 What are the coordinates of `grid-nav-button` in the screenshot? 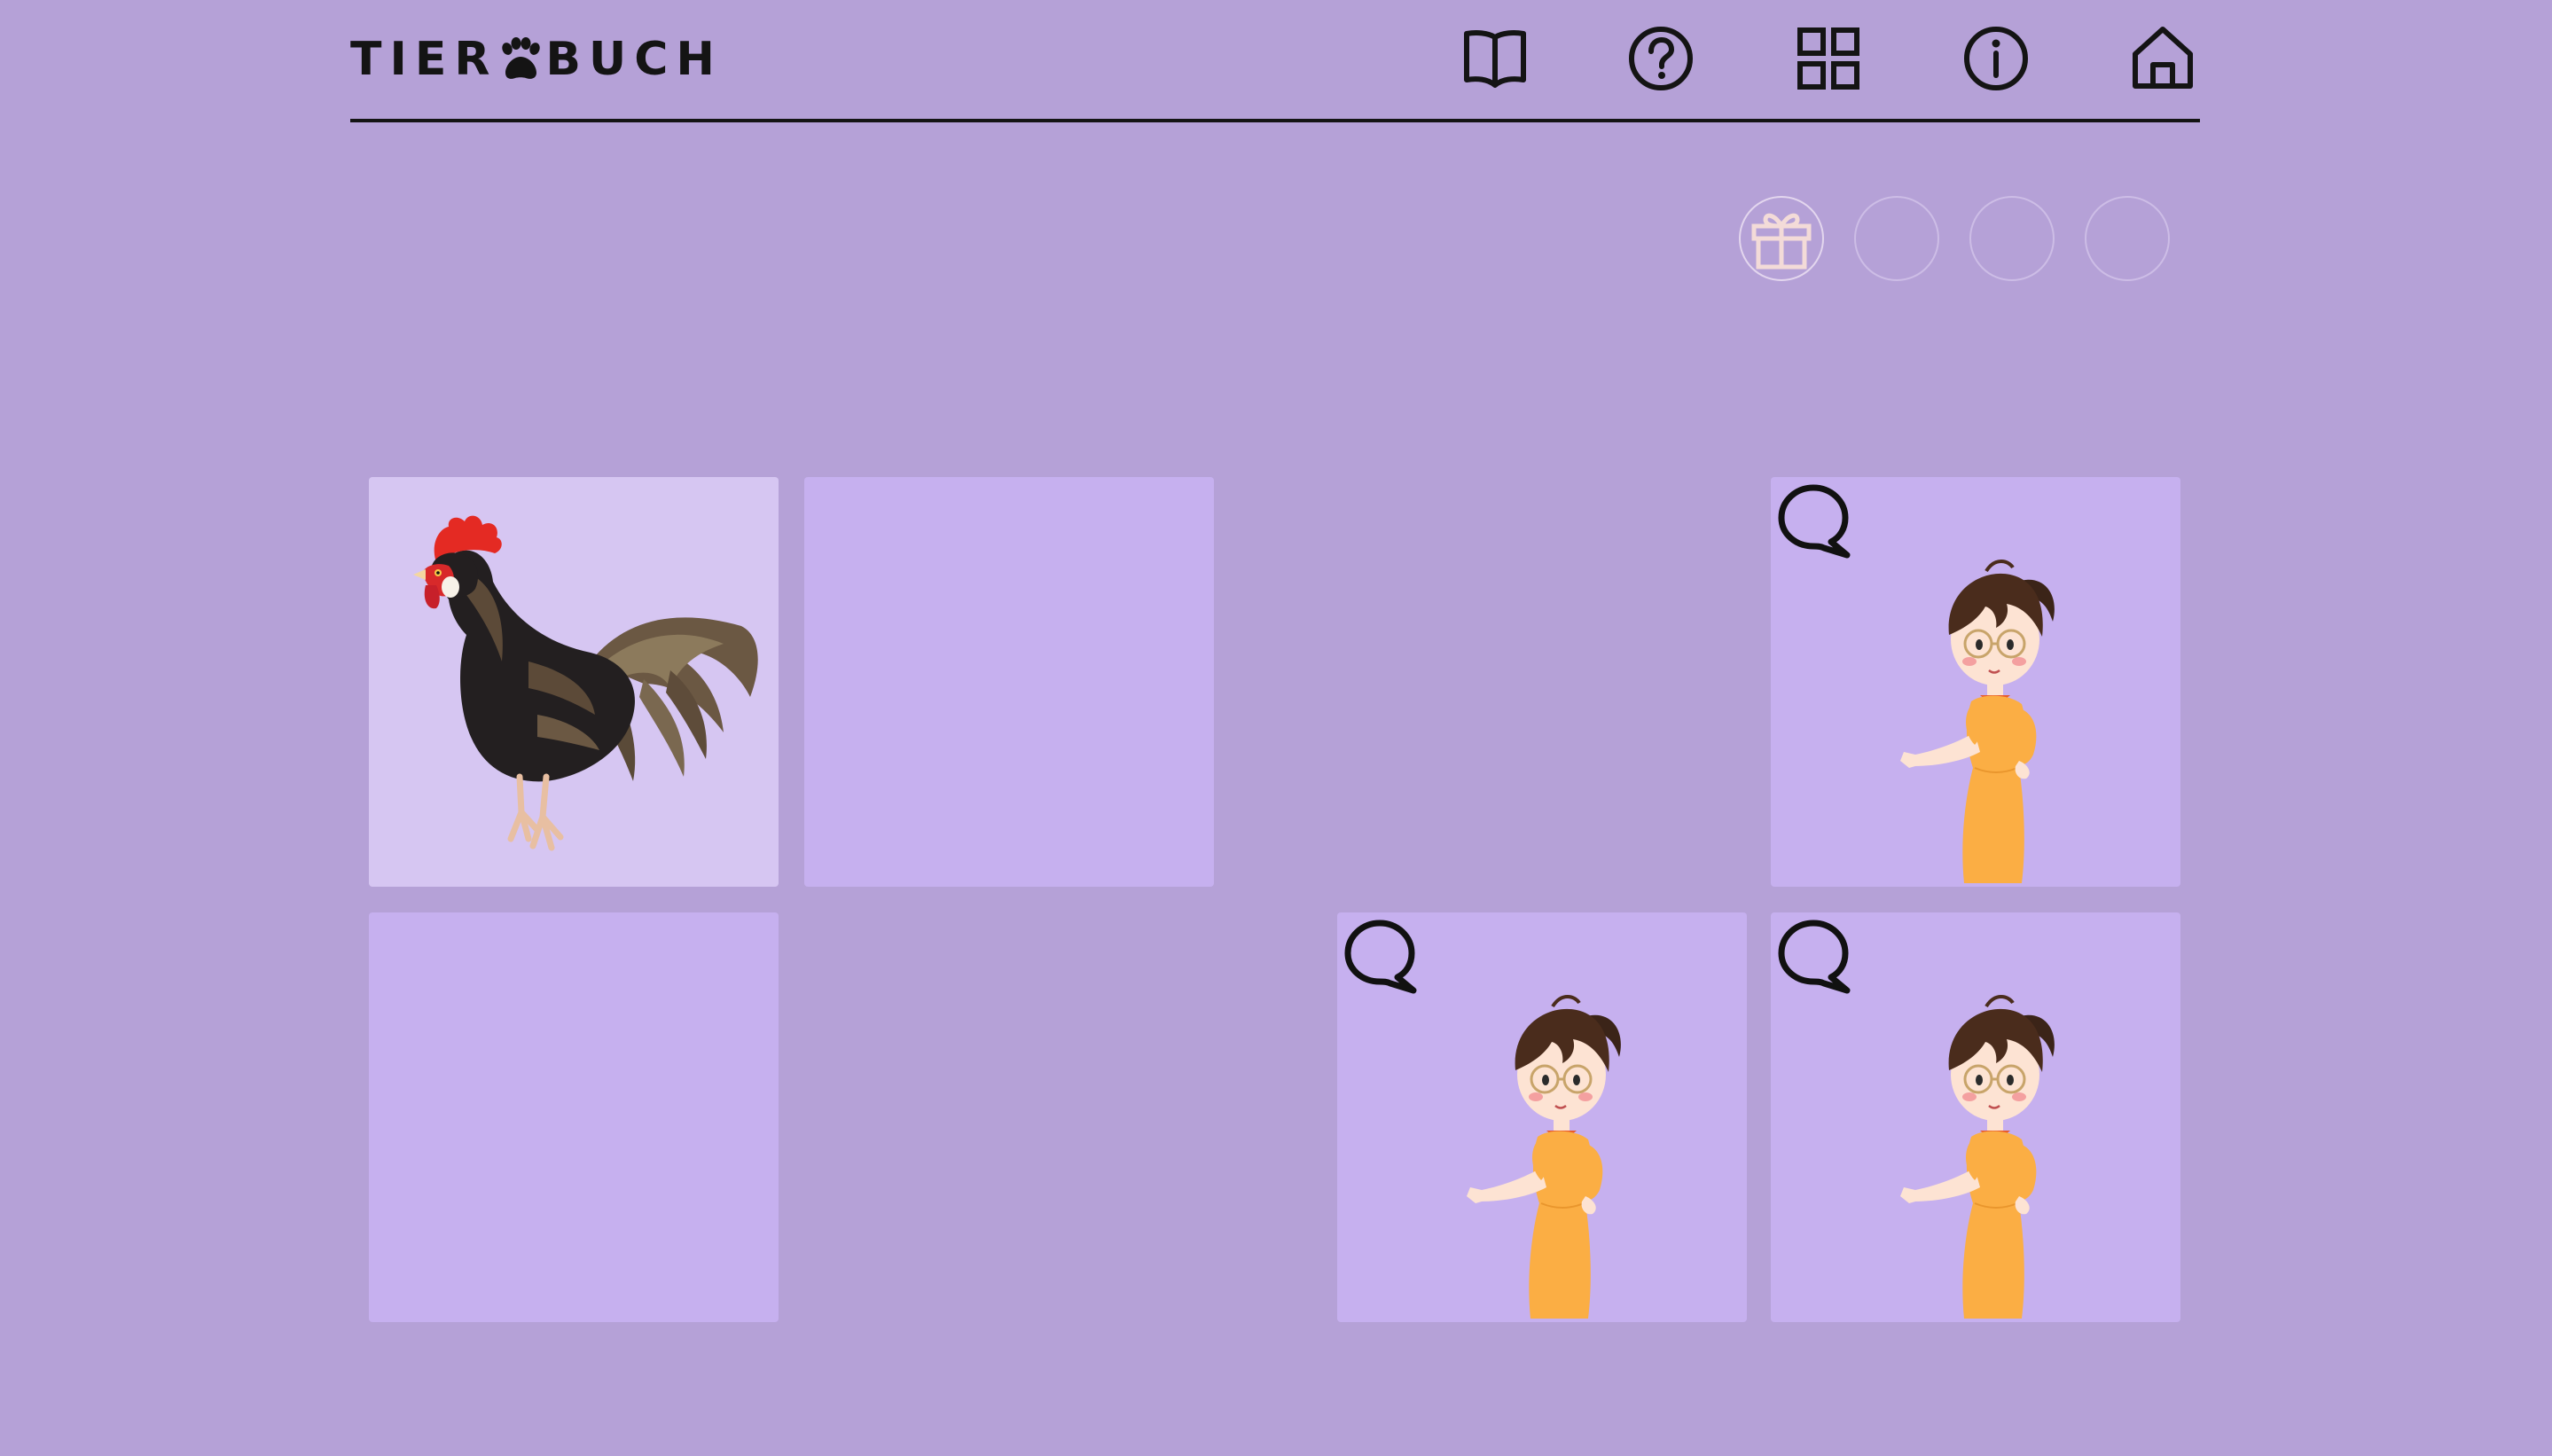 It's located at (1828, 58).